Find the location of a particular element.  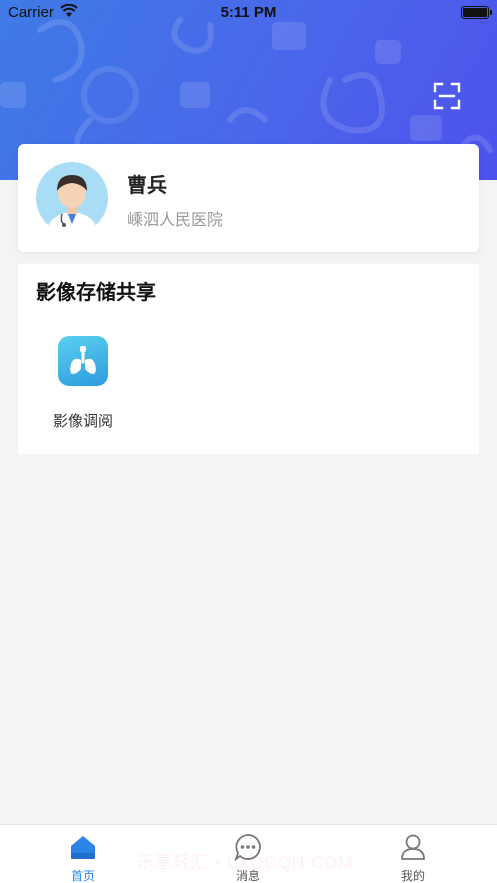

image-review-button: 影像调阅 is located at coordinates (84, 385).